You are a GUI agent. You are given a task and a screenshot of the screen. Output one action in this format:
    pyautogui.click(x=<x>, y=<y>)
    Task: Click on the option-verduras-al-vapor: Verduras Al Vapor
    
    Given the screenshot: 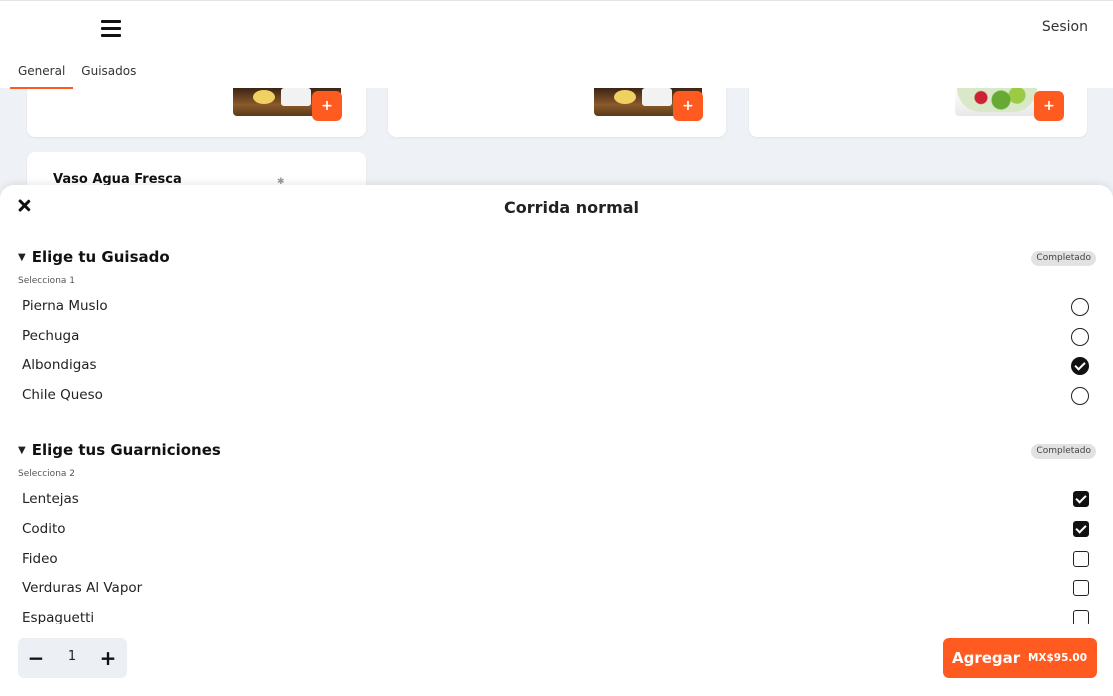 What is the action you would take?
    pyautogui.click(x=556, y=588)
    